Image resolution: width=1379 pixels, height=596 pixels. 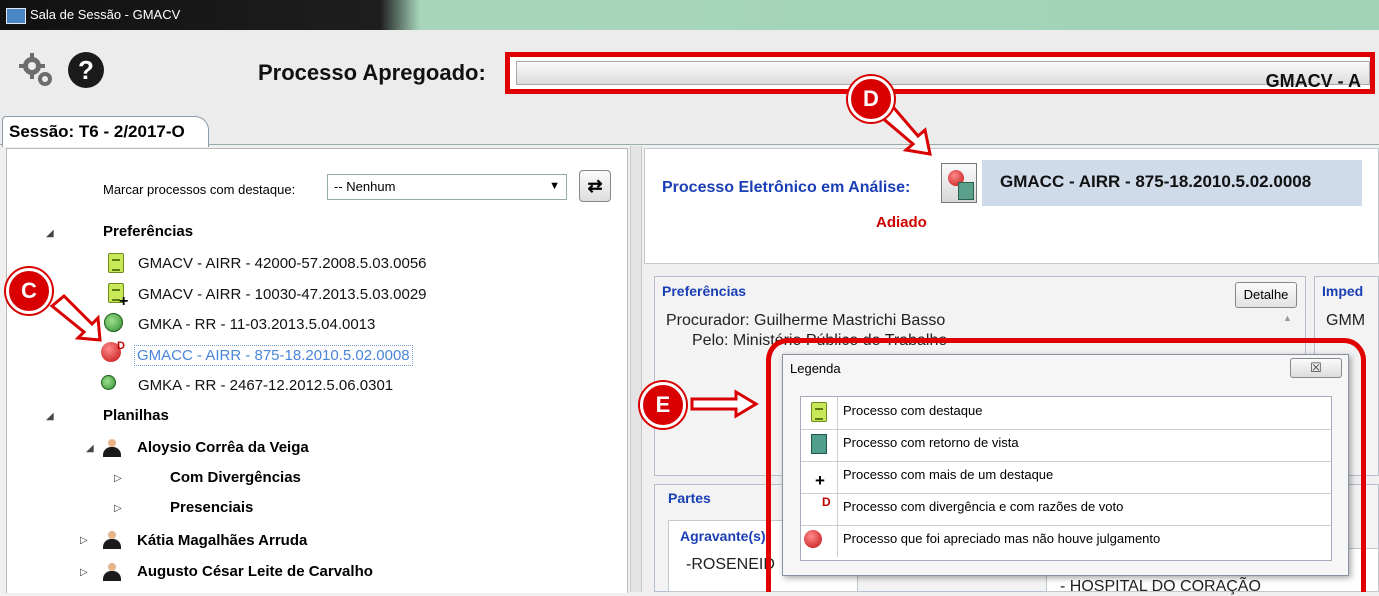 I want to click on tab-sessao: Sessão: T6 - 2/2017-O, so click(x=105, y=131).